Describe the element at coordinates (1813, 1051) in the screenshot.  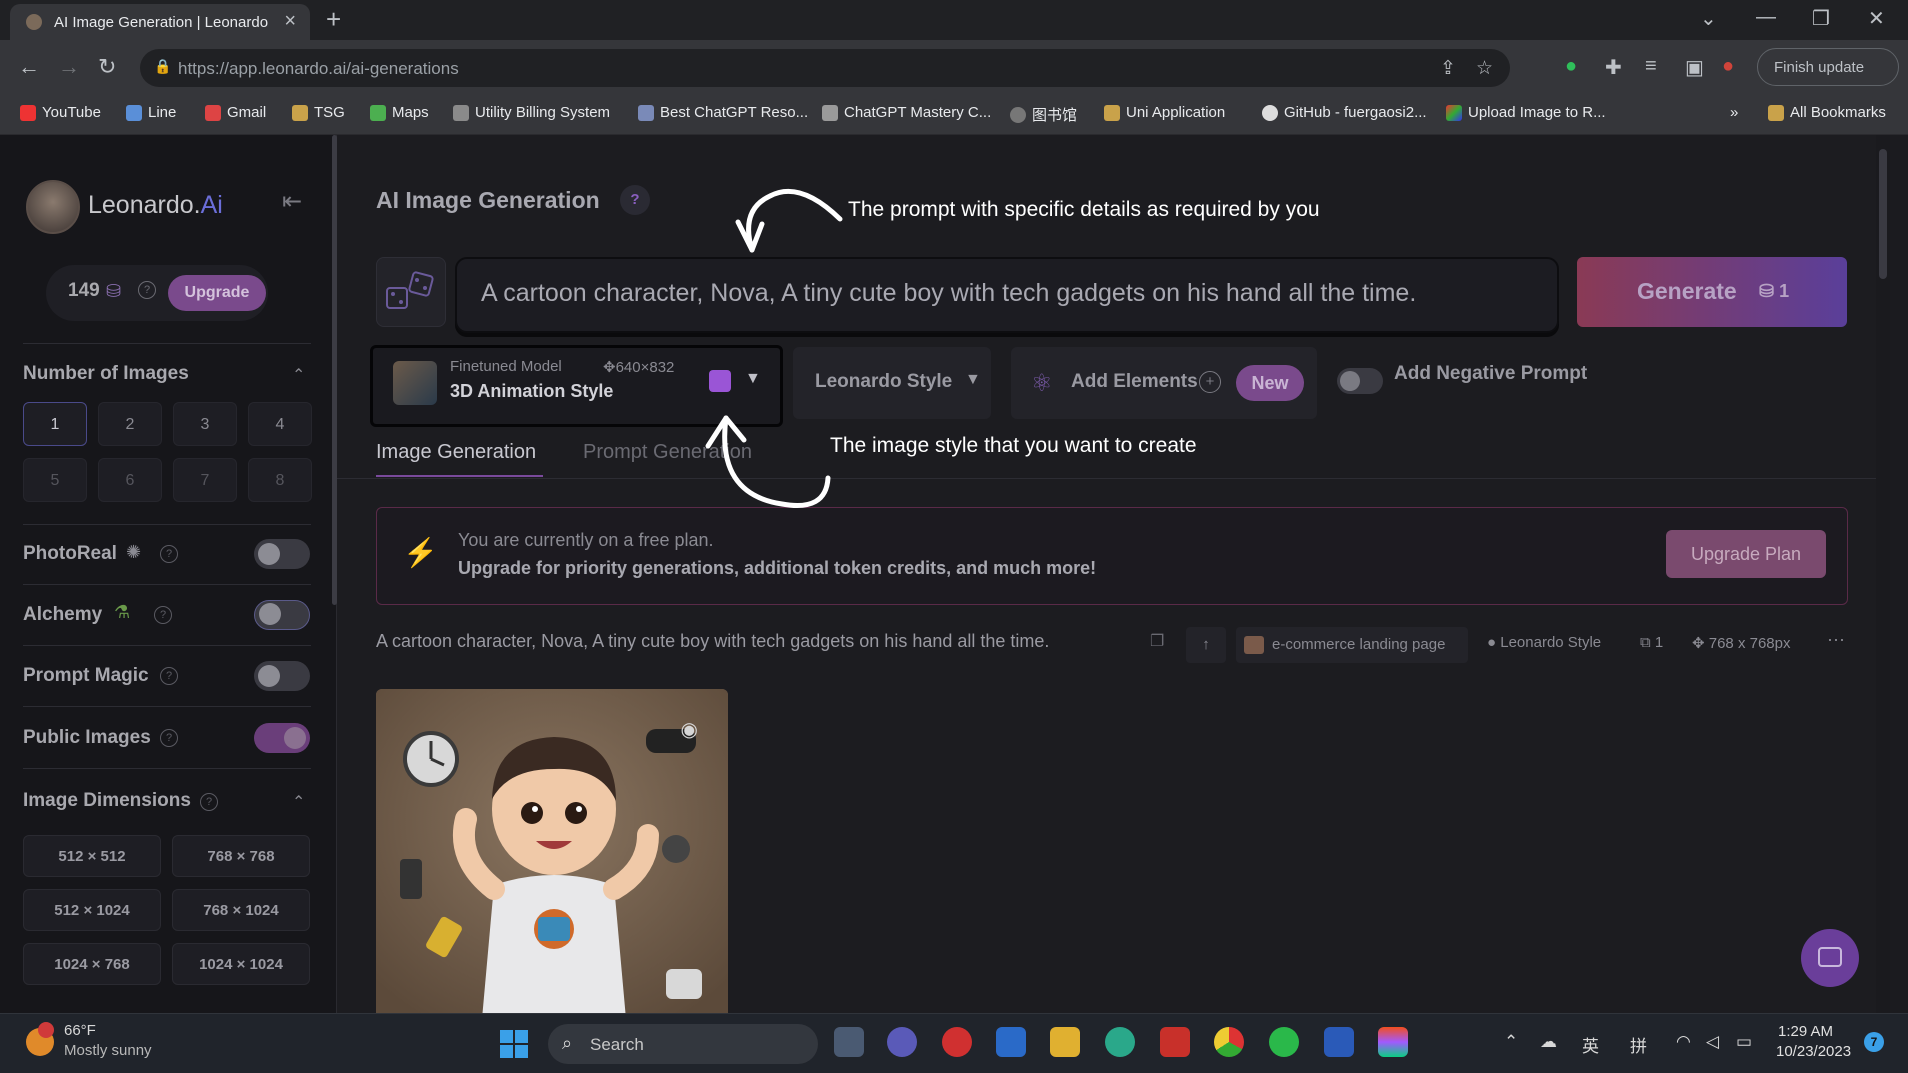
I see `clock-date: 10/23/2023` at that location.